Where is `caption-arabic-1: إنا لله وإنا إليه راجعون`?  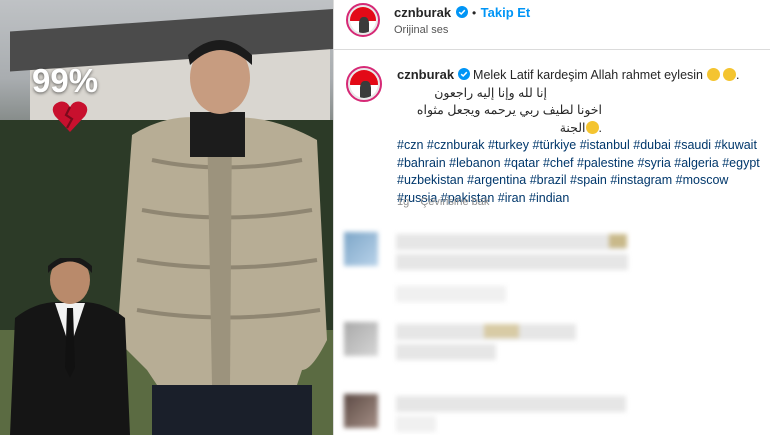
caption-arabic-1: إنا لله وإنا إليه راجعون is located at coordinates (490, 92).